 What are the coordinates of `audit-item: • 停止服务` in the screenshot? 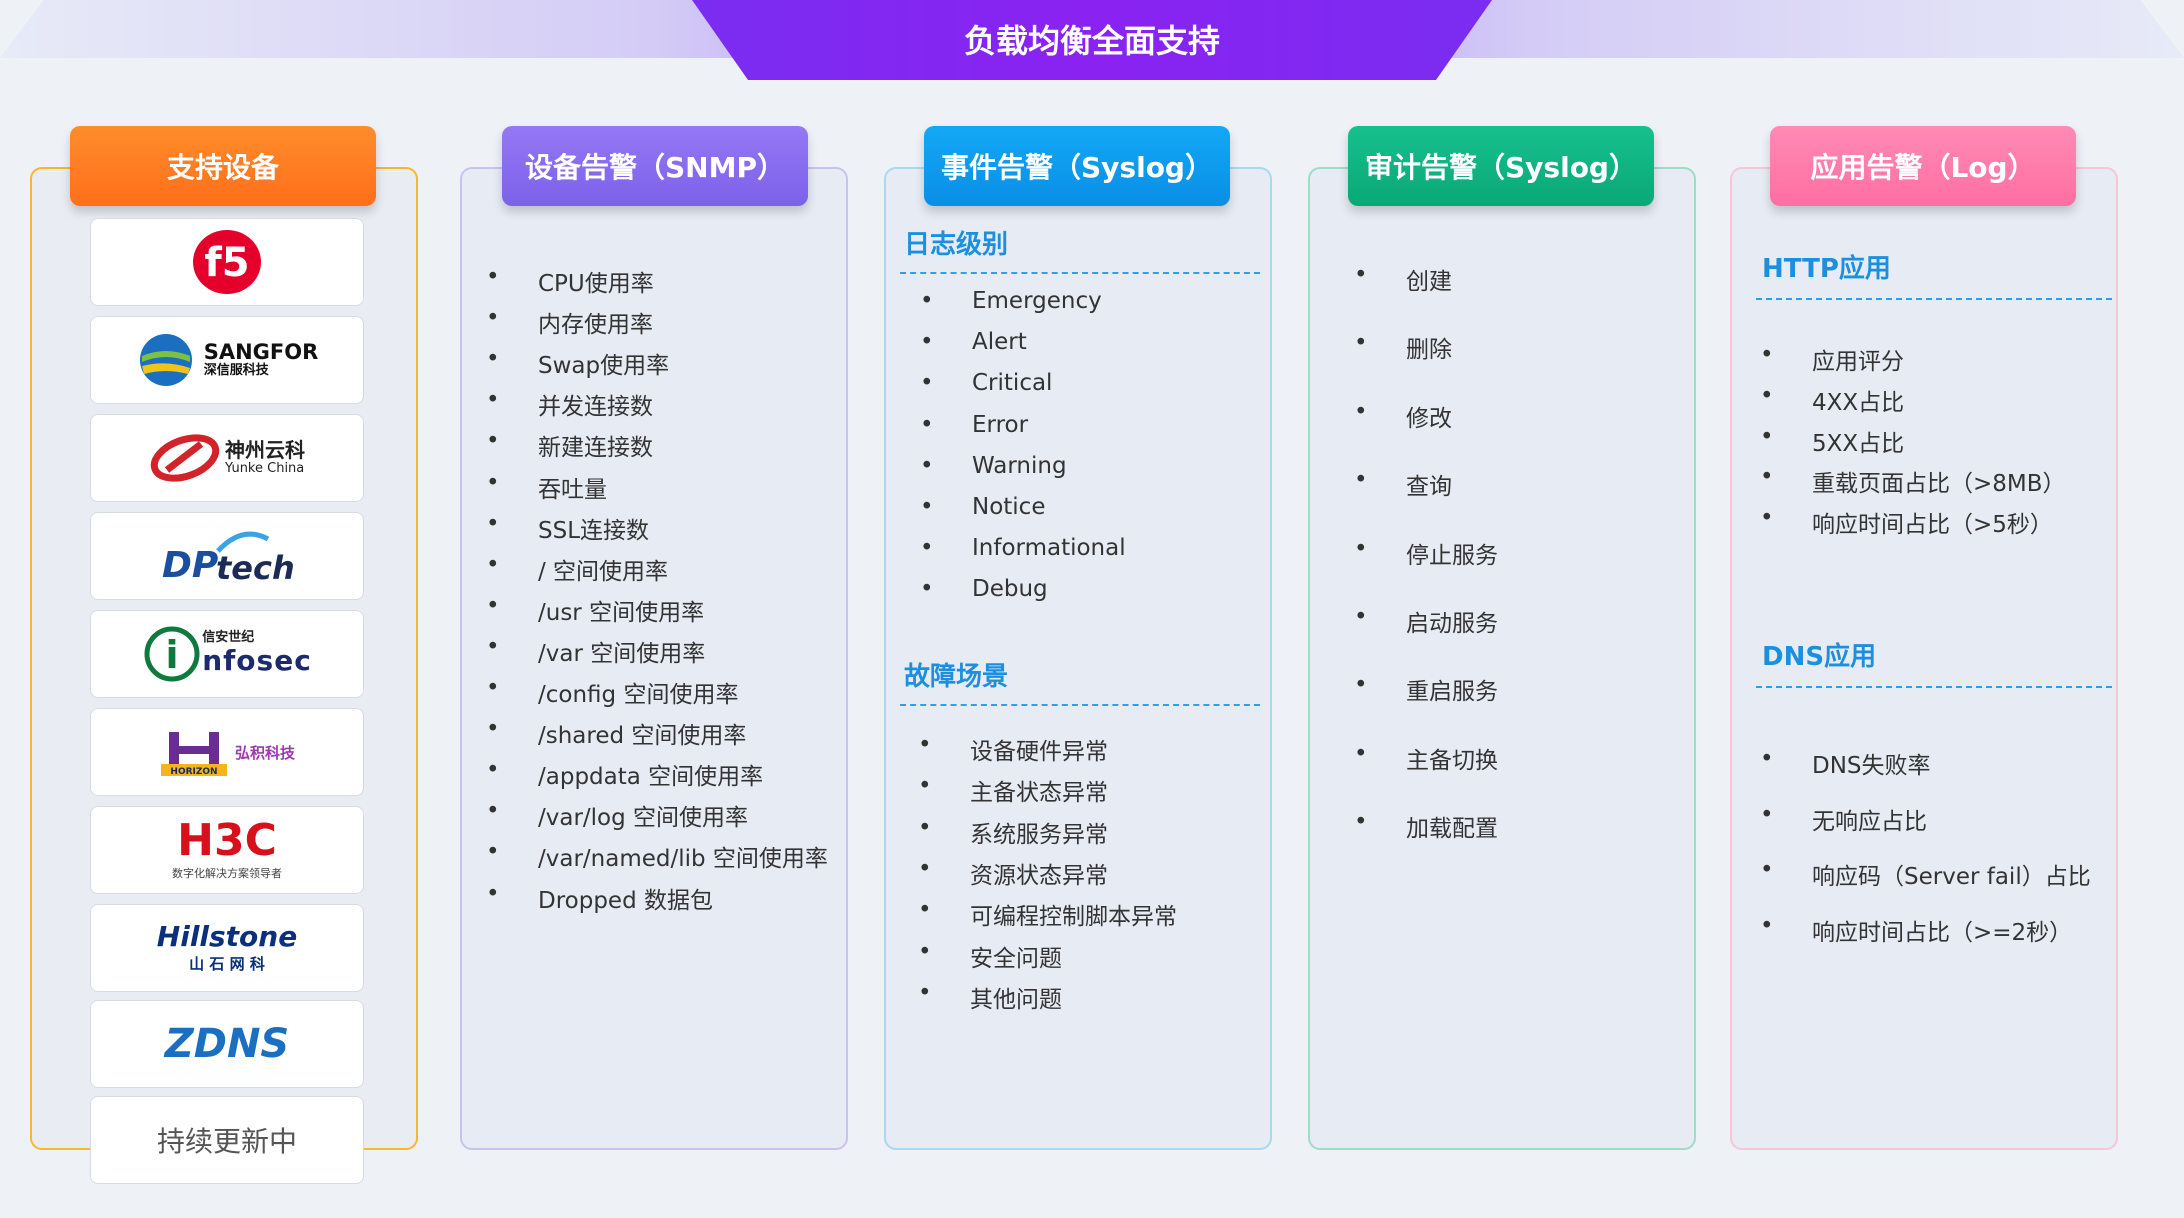 It's located at (1426, 553).